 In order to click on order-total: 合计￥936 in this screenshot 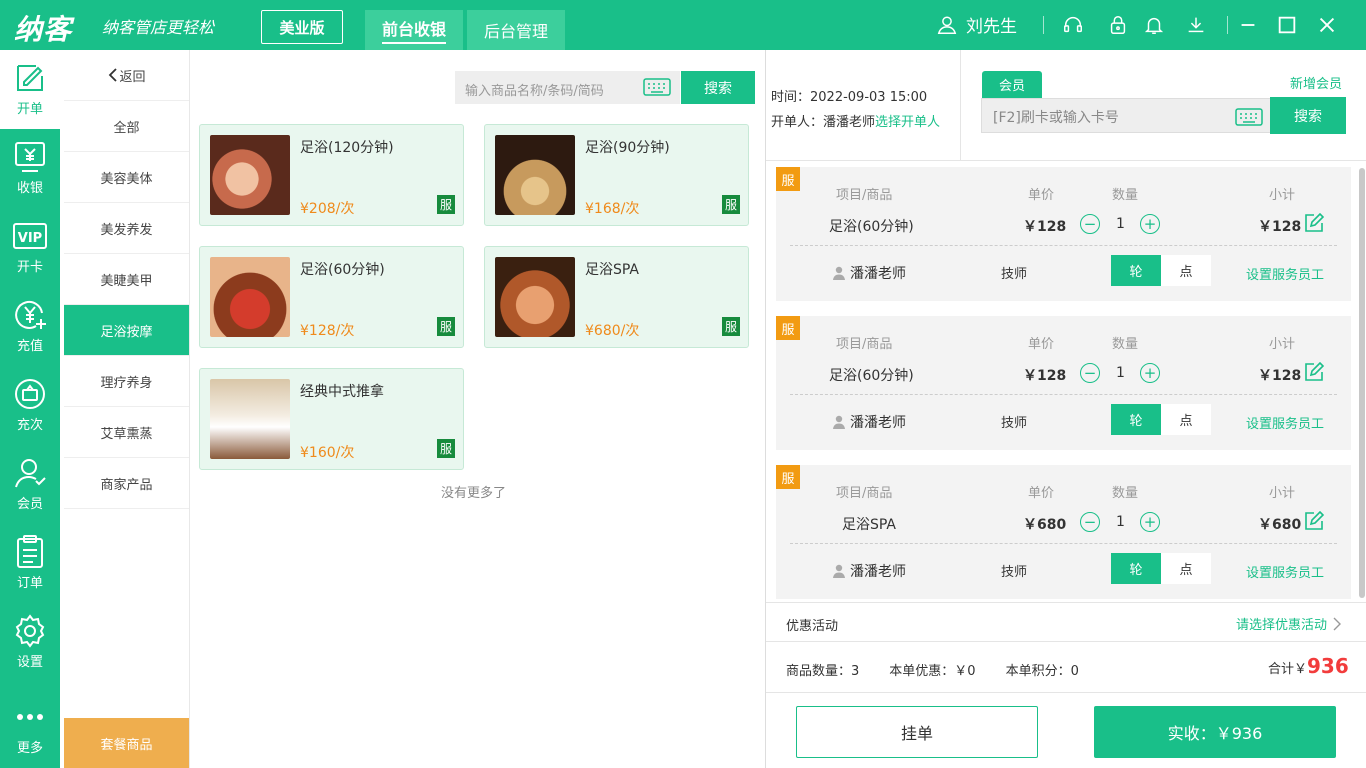, I will do `click(1308, 666)`.